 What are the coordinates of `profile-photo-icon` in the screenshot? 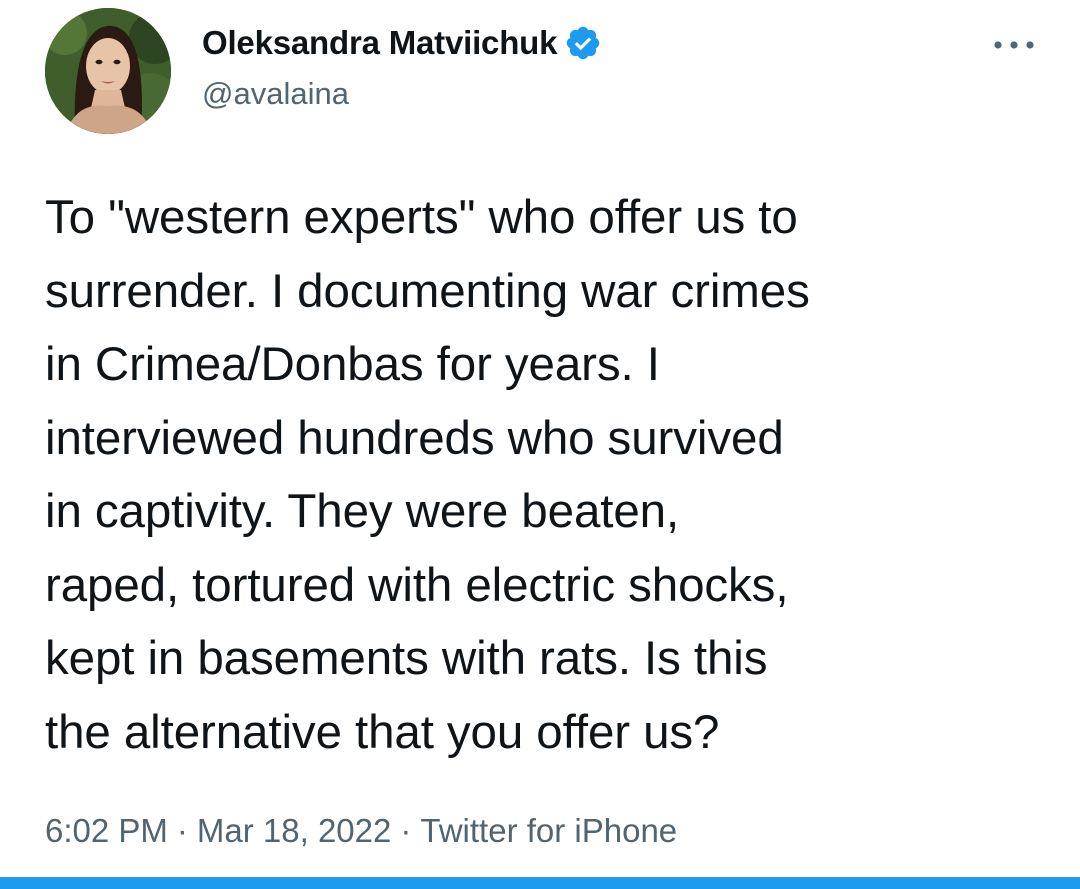 It's located at (108, 71).